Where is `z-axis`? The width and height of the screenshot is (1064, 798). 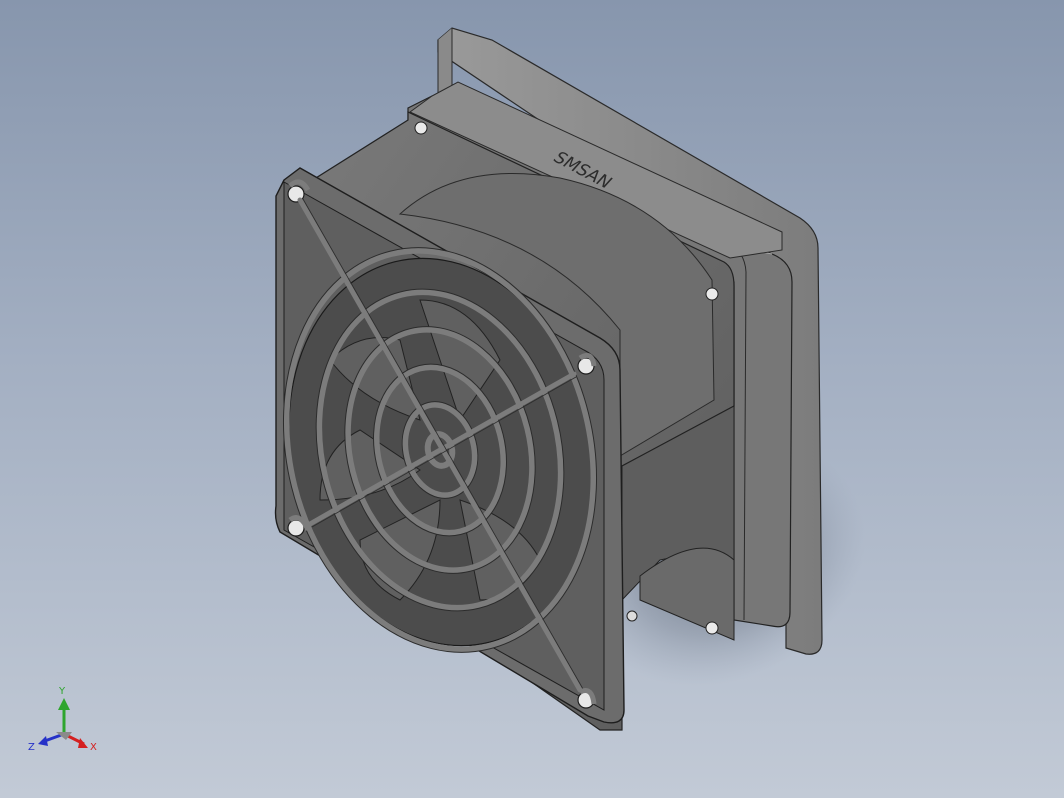 z-axis is located at coordinates (51, 739).